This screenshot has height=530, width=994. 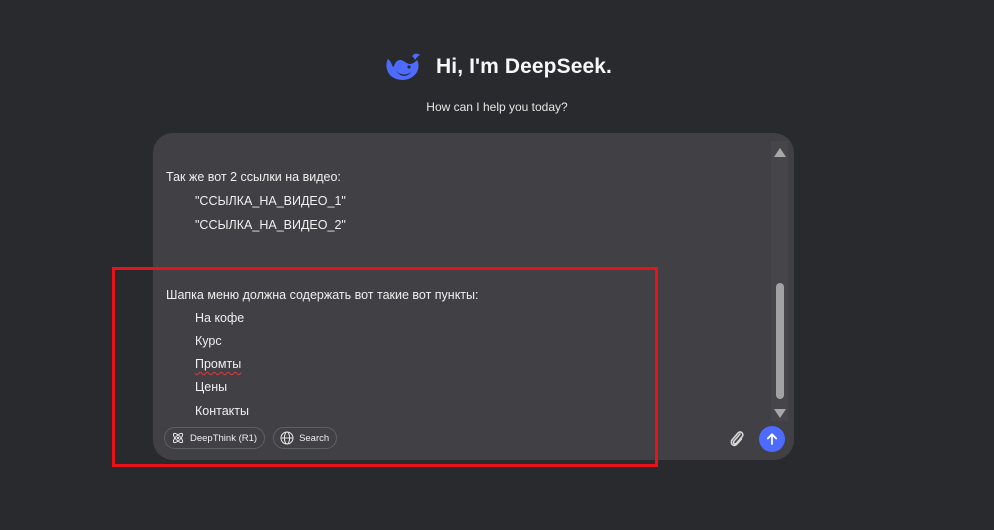 I want to click on send-button, so click(x=772, y=439).